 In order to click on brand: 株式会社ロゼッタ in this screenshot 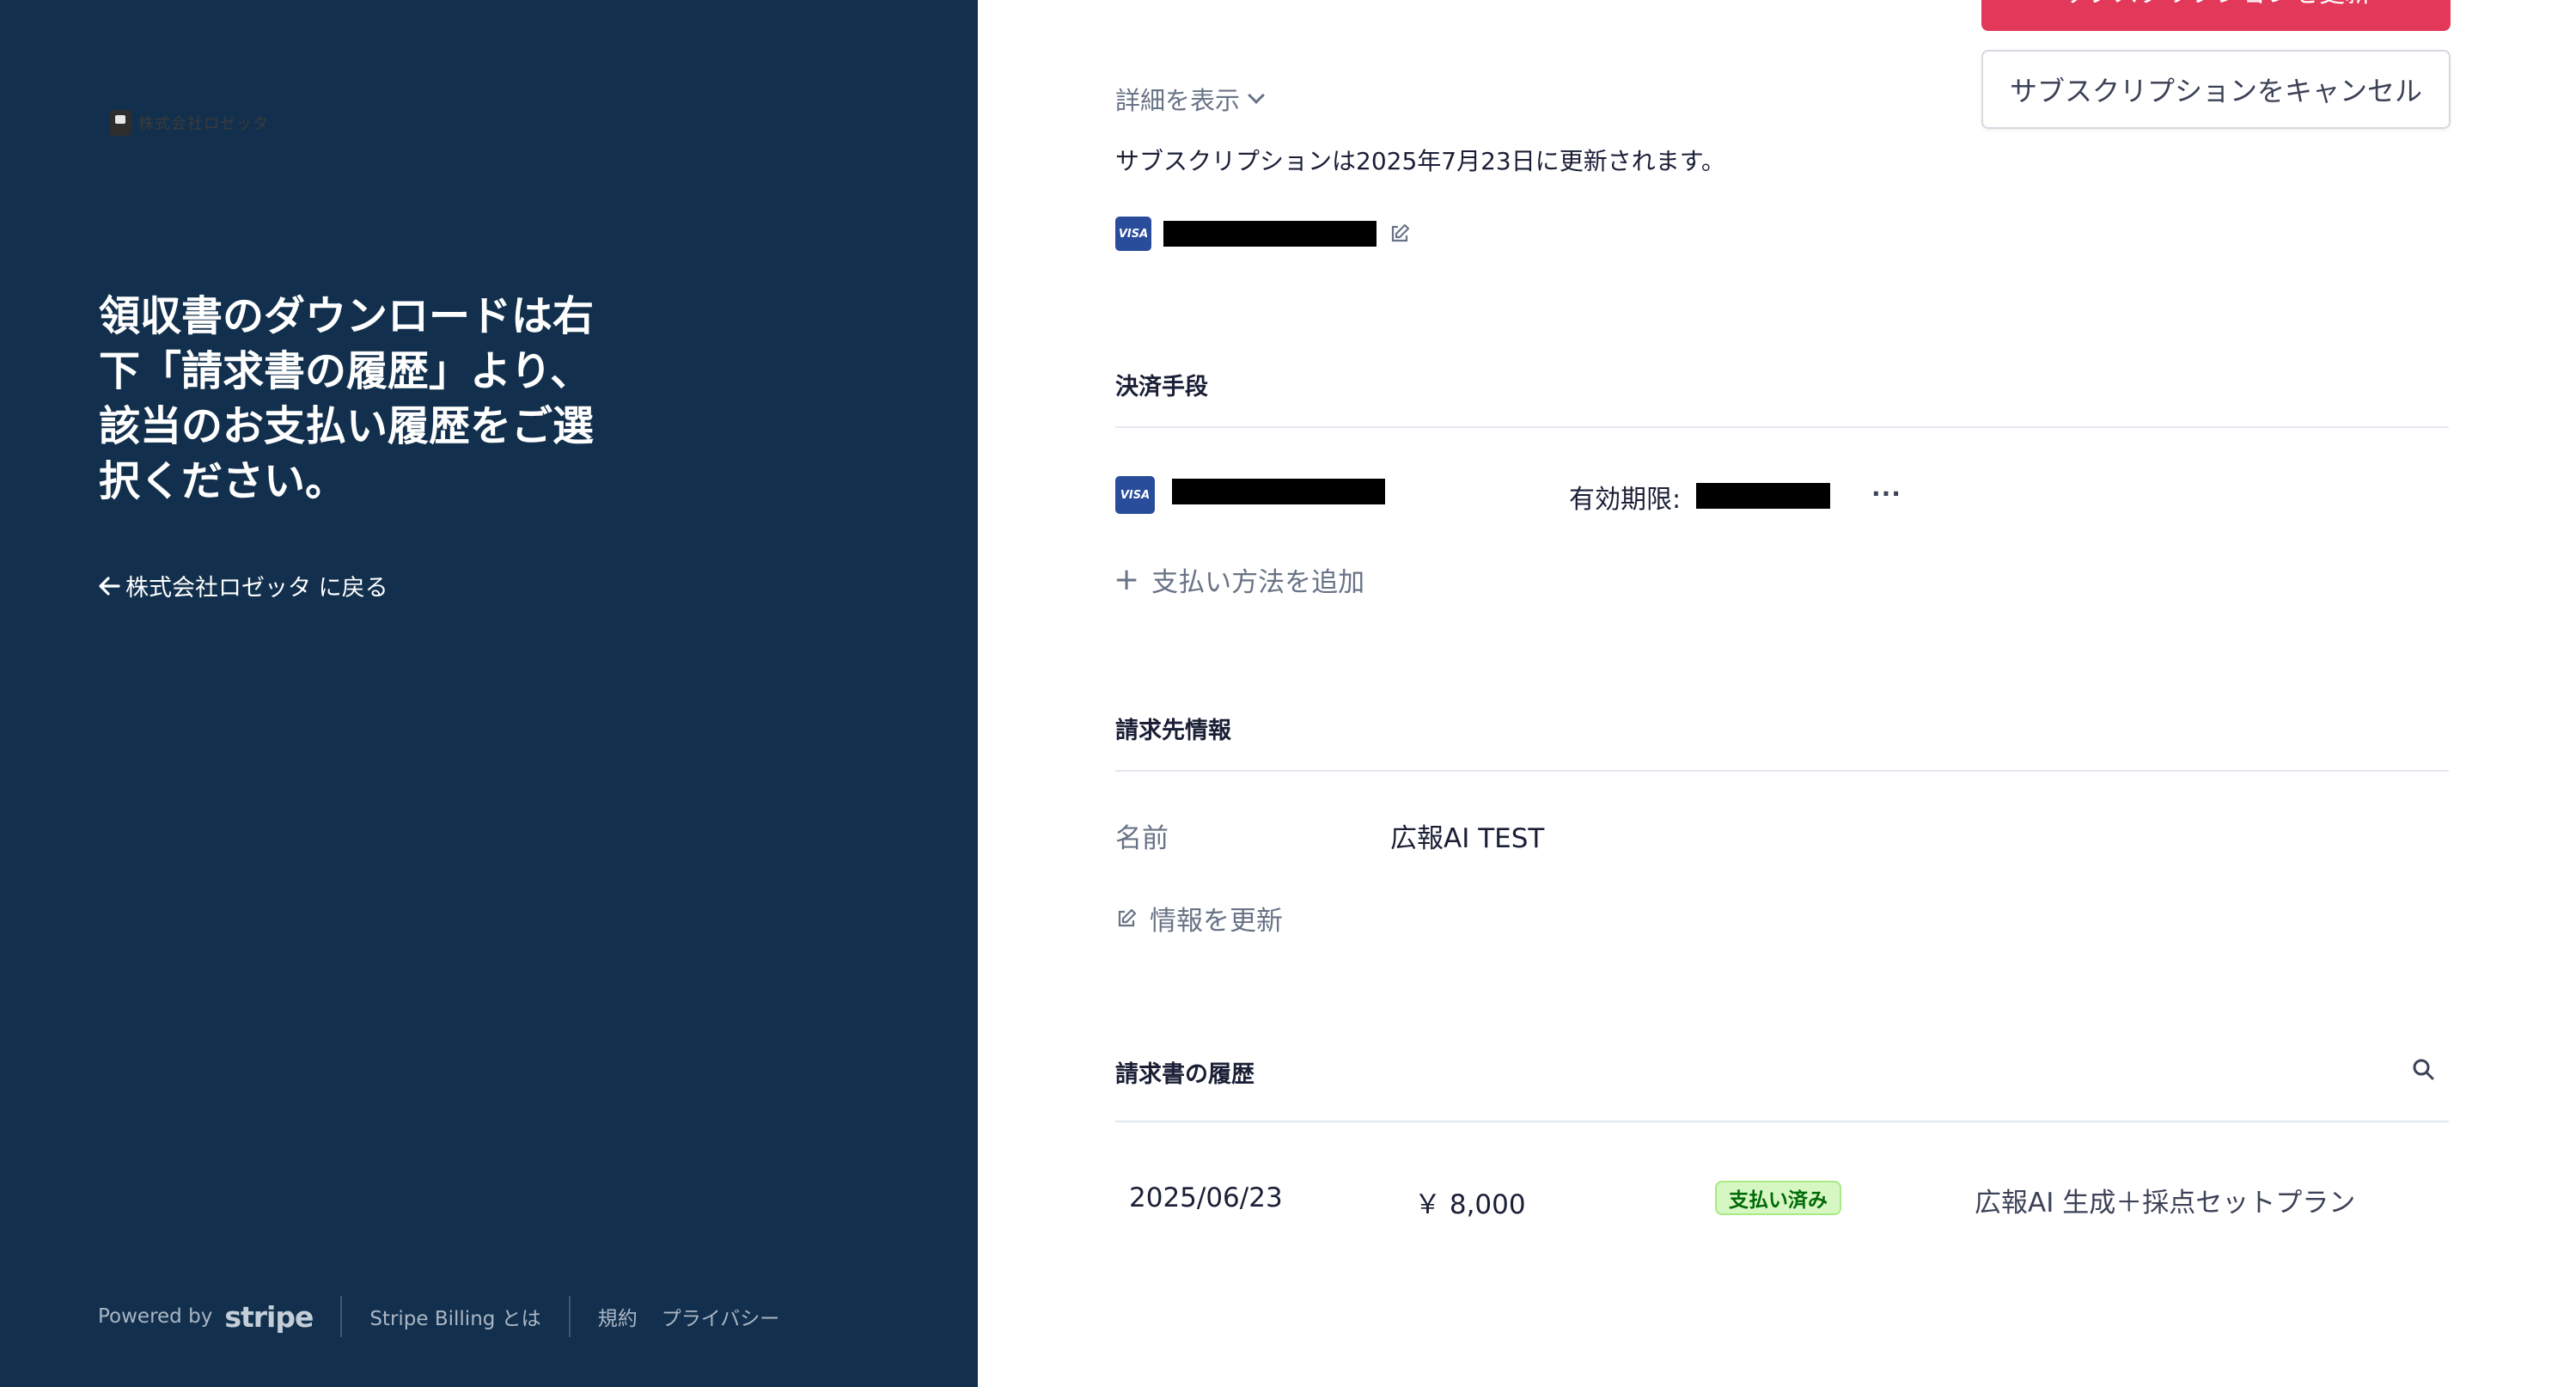, I will do `click(189, 123)`.